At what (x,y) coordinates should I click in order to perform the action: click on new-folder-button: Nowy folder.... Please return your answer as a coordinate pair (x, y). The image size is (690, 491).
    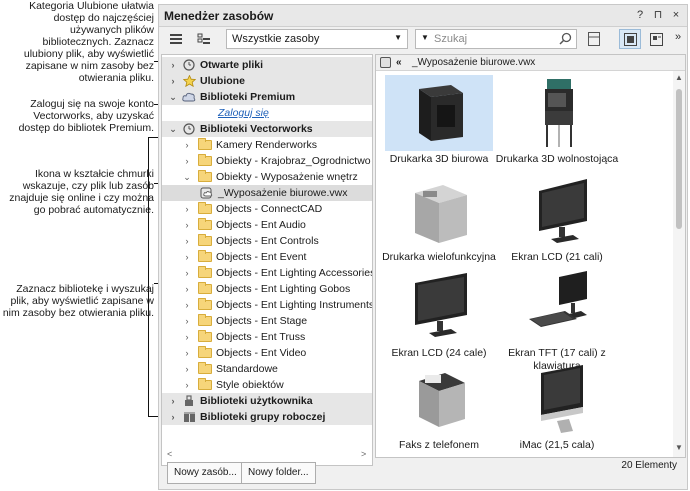
    Looking at the image, I should click on (278, 473).